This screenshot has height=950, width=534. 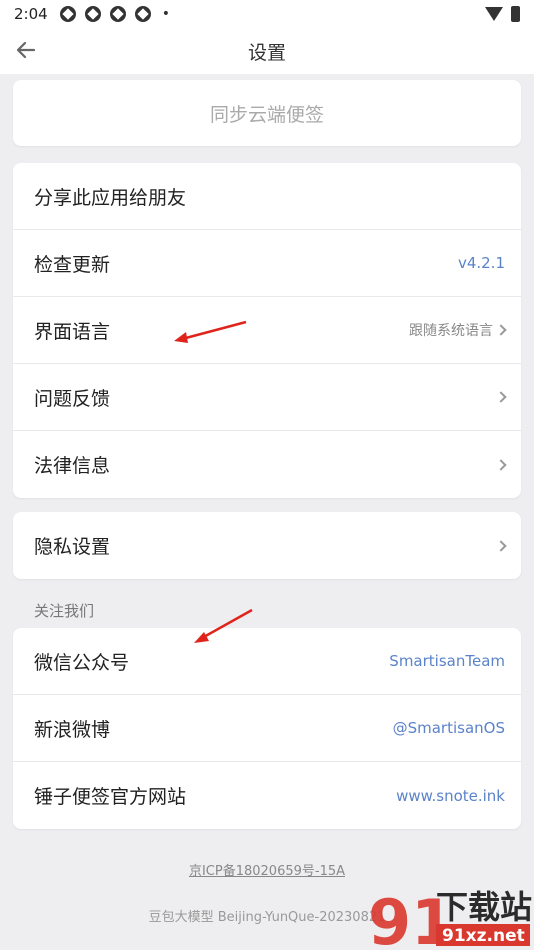 What do you see at coordinates (72, 729) in the screenshot?
I see `weibo-label: 新浪微博` at bounding box center [72, 729].